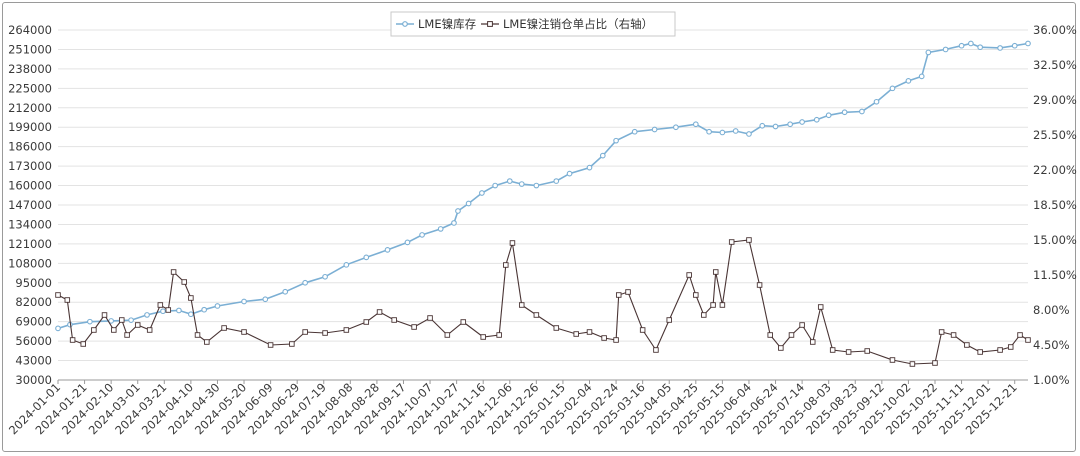 The width and height of the screenshot is (1080, 456). I want to click on y-right-tick-label: 1.00%, so click(1051, 380).